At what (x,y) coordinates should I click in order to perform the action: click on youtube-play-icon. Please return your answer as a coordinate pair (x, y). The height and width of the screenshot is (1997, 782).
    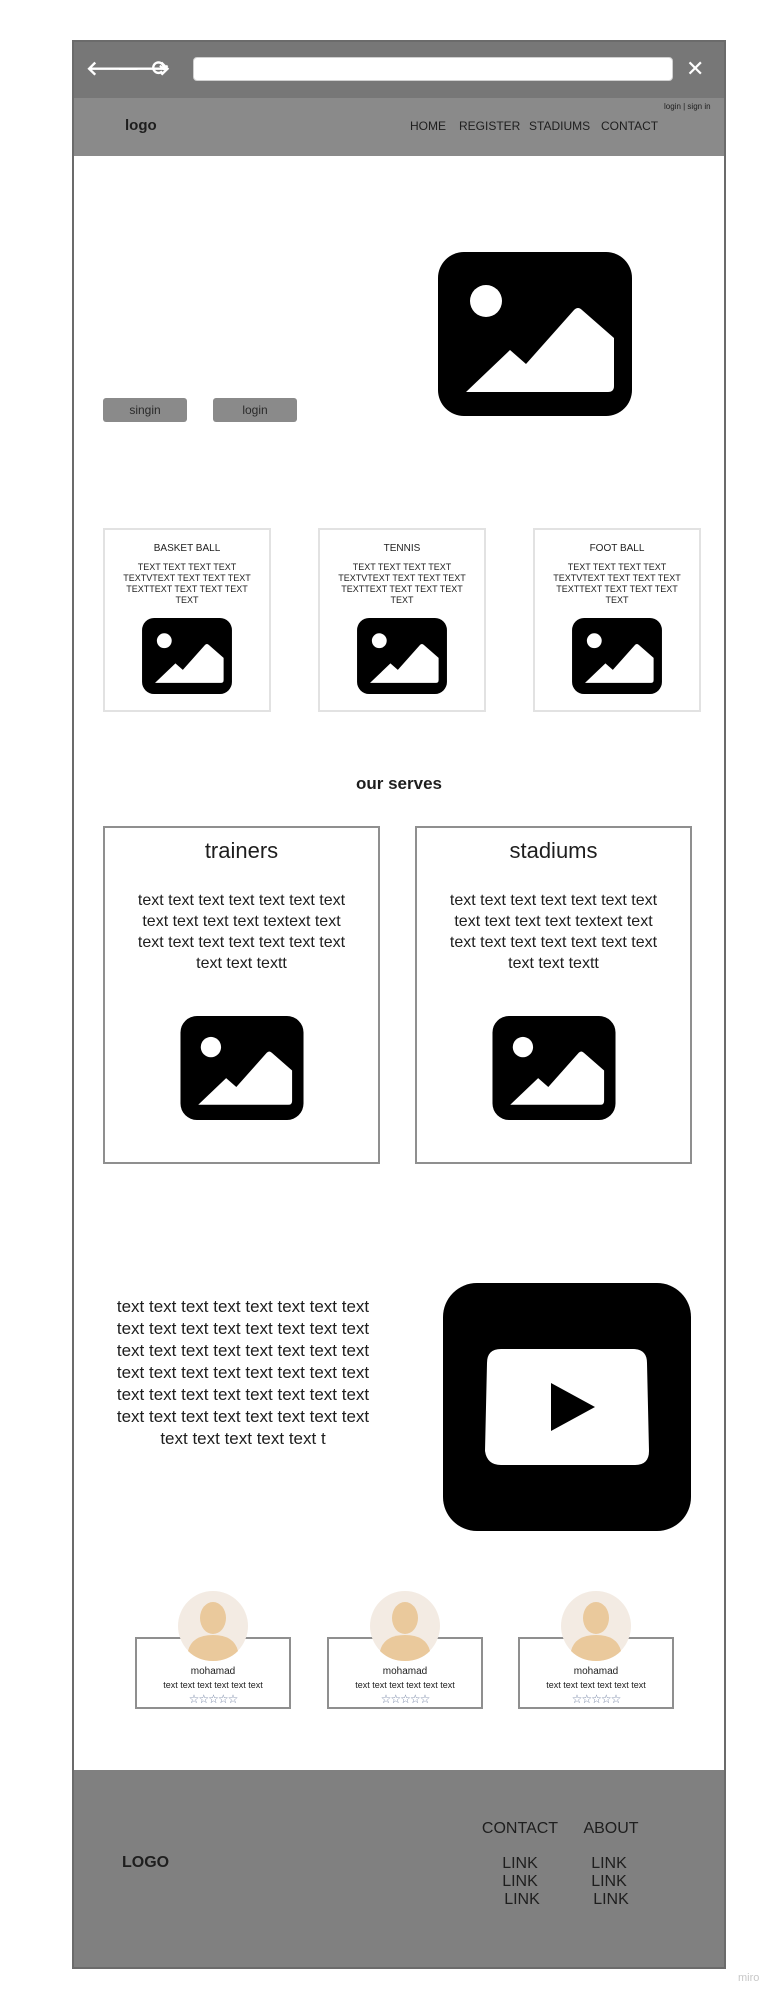
    Looking at the image, I should click on (567, 1407).